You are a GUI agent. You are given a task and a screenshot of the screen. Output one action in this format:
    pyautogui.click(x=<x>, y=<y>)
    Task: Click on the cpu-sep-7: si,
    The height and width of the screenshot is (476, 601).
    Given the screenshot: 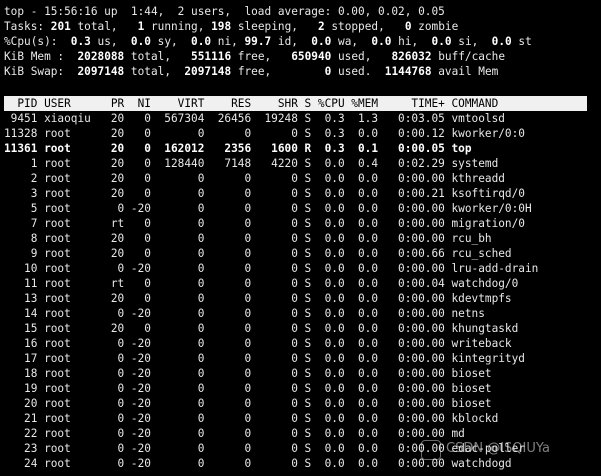 What is the action you would take?
    pyautogui.click(x=471, y=41)
    